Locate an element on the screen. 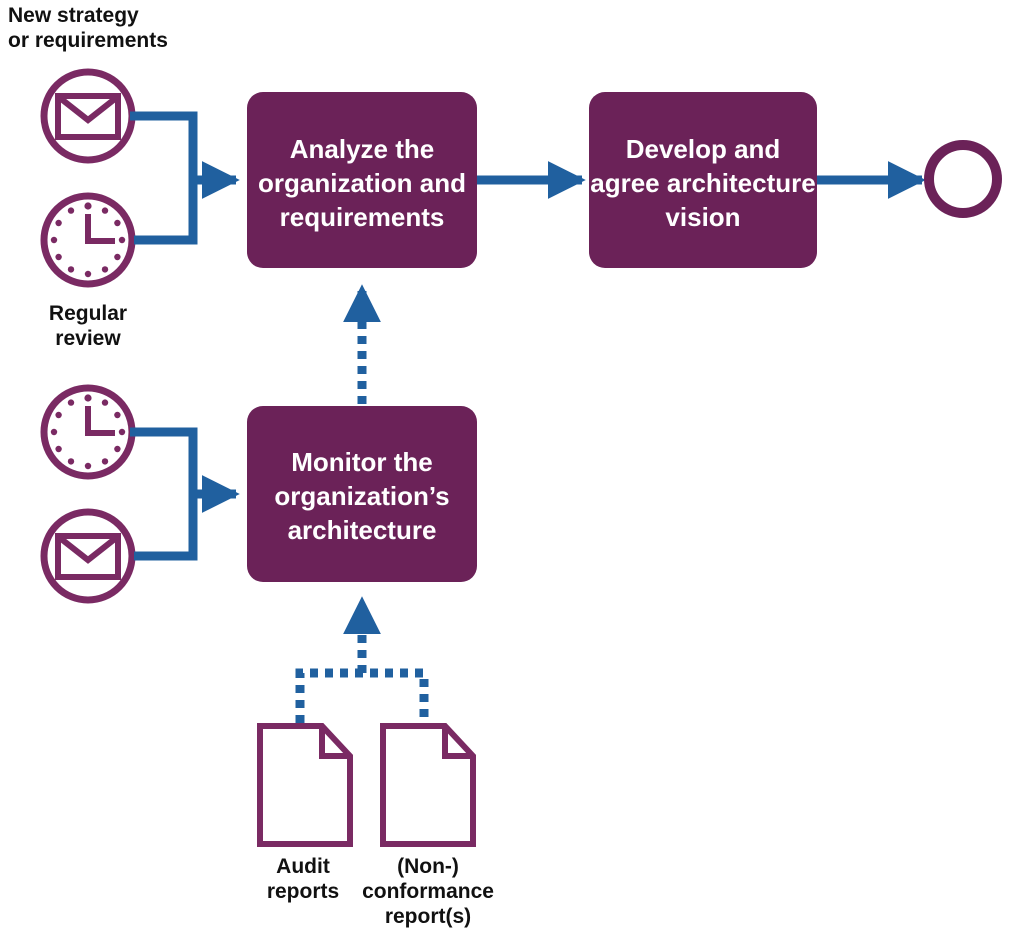  task-monitor-line2: organization’s is located at coordinates (361, 496).